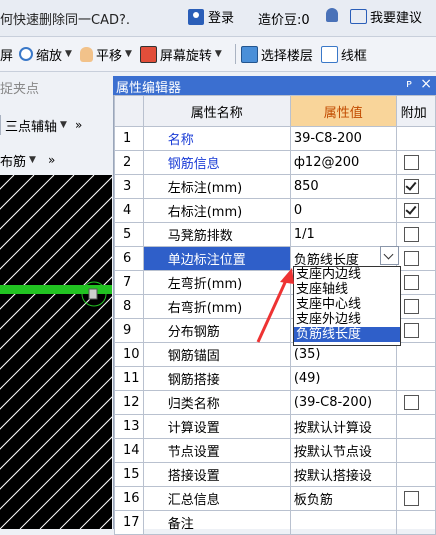 The width and height of the screenshot is (436, 535). I want to click on dropdown-option: 负筋线长度, so click(347, 334).